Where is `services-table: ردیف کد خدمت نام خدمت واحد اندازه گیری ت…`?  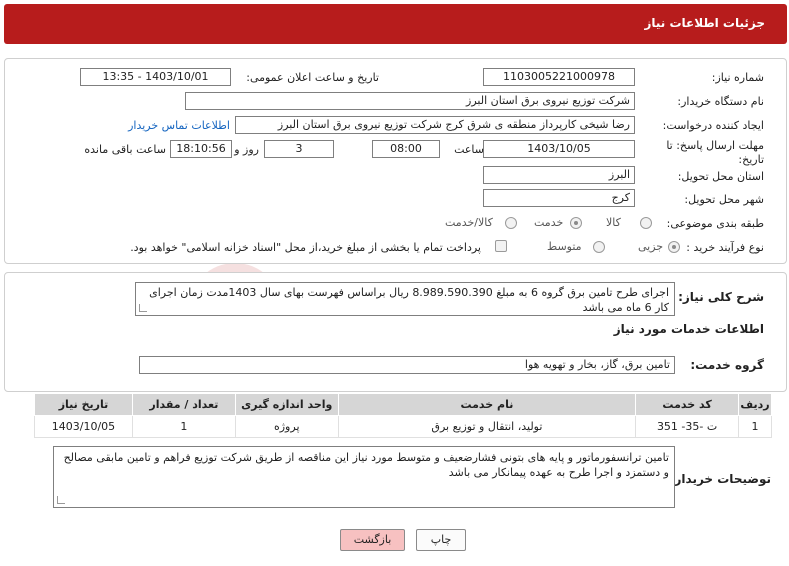 services-table: ردیف کد خدمت نام خدمت واحد اندازه گیری ت… is located at coordinates (403, 415).